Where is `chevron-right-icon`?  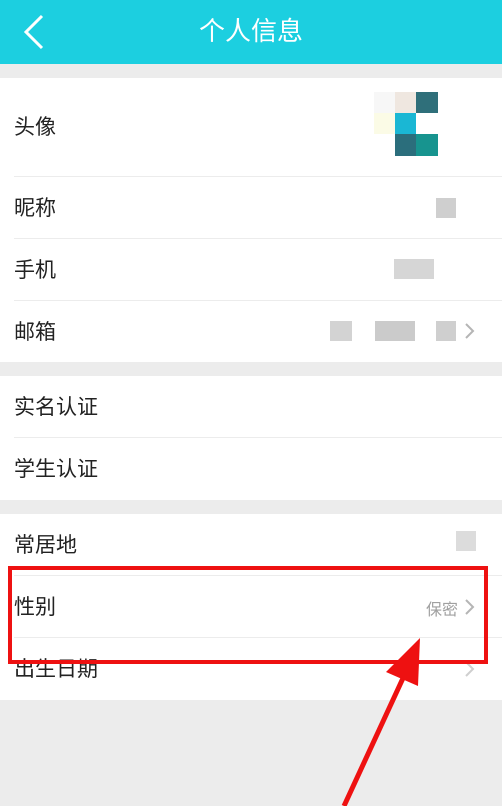
chevron-right-icon is located at coordinates (470, 331).